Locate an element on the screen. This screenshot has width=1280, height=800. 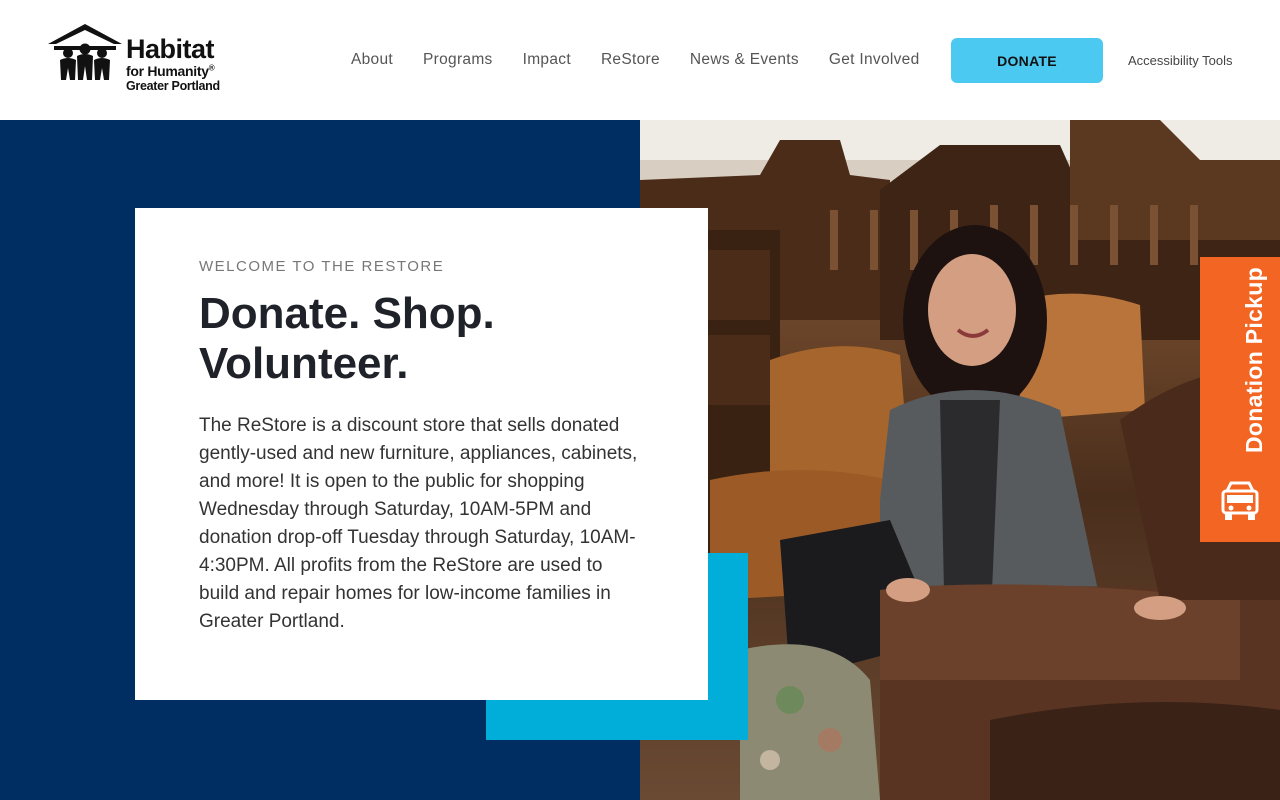
logo-subtitle-text: for Humanity is located at coordinates (167, 71).